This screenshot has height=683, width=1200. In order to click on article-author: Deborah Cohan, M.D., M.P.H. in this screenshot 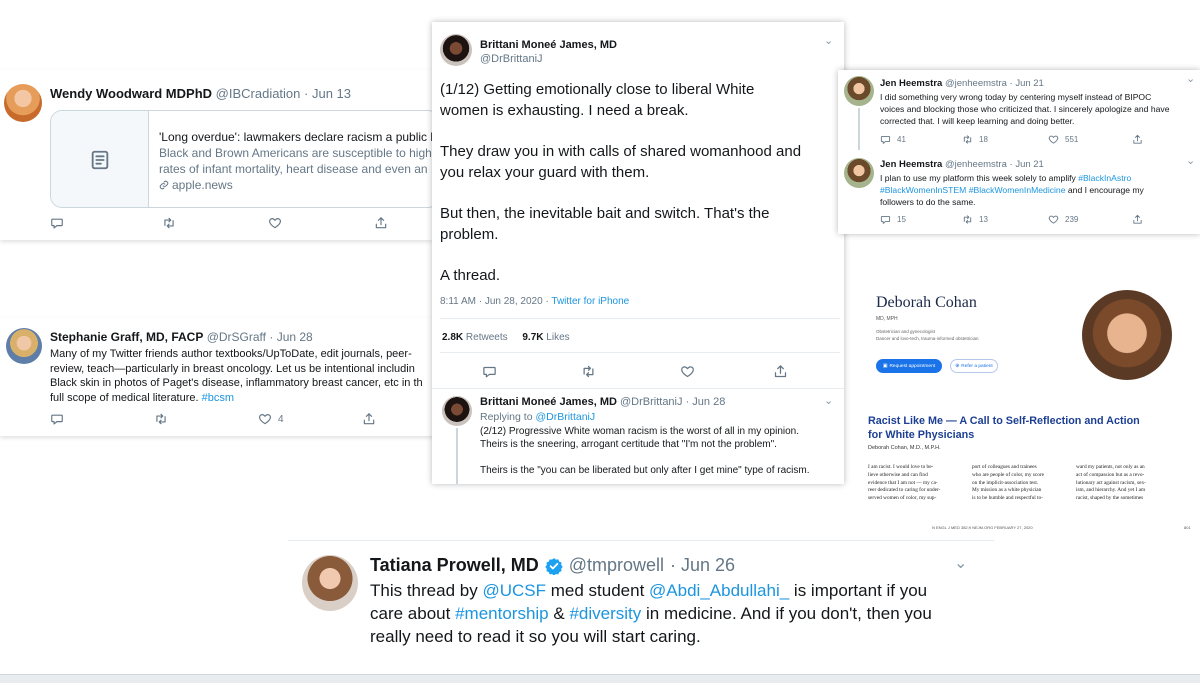, I will do `click(904, 448)`.